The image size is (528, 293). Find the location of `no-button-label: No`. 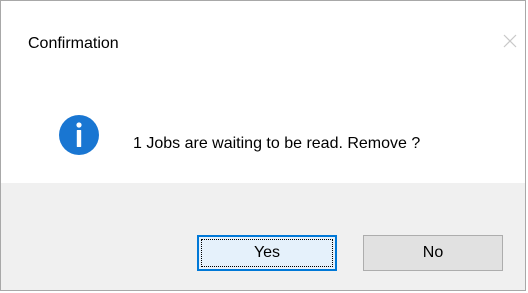

no-button-label: No is located at coordinates (433, 252).